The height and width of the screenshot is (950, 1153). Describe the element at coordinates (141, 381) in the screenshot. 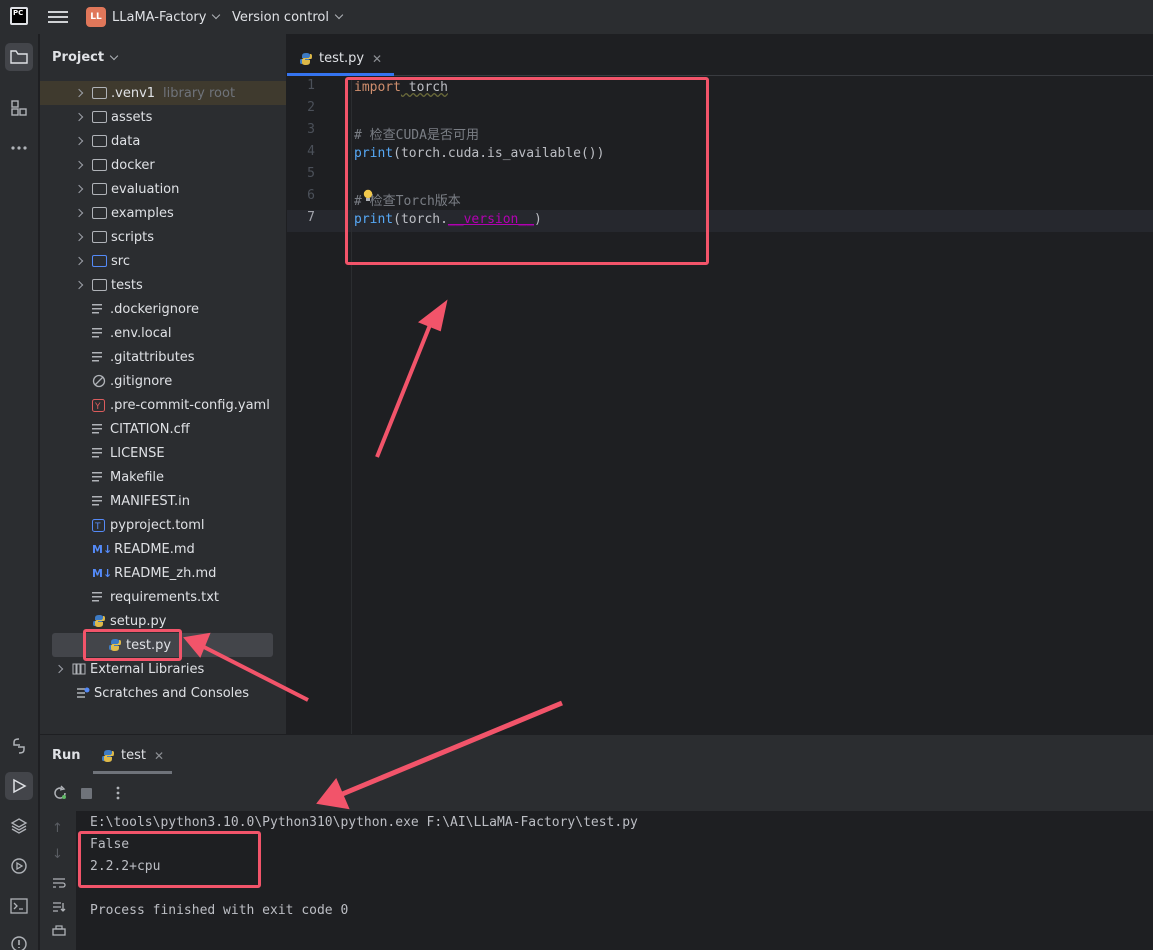

I see `tree-item-label: .gitignore` at that location.